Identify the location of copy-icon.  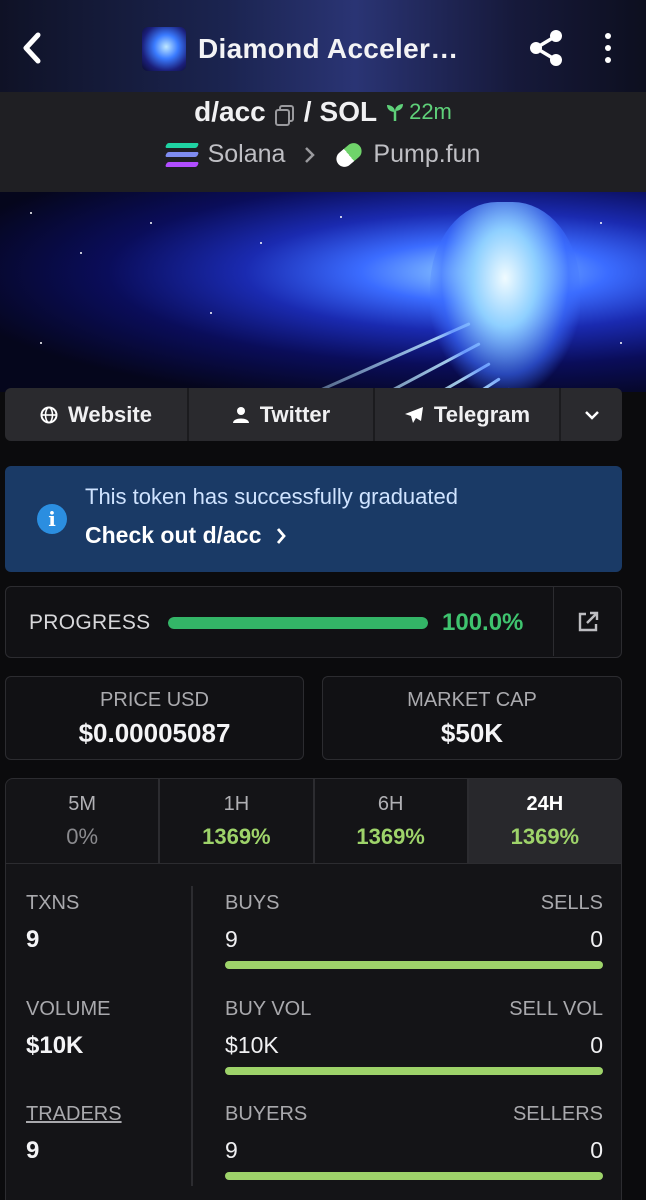
(285, 113).